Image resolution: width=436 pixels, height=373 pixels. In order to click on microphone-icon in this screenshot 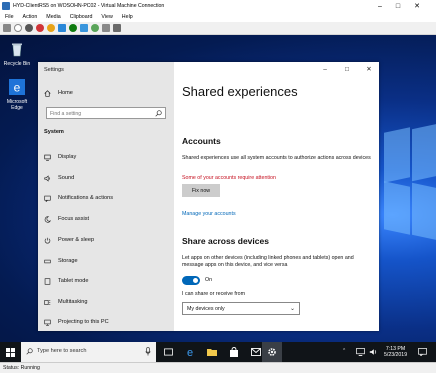, I will do `click(148, 351)`.